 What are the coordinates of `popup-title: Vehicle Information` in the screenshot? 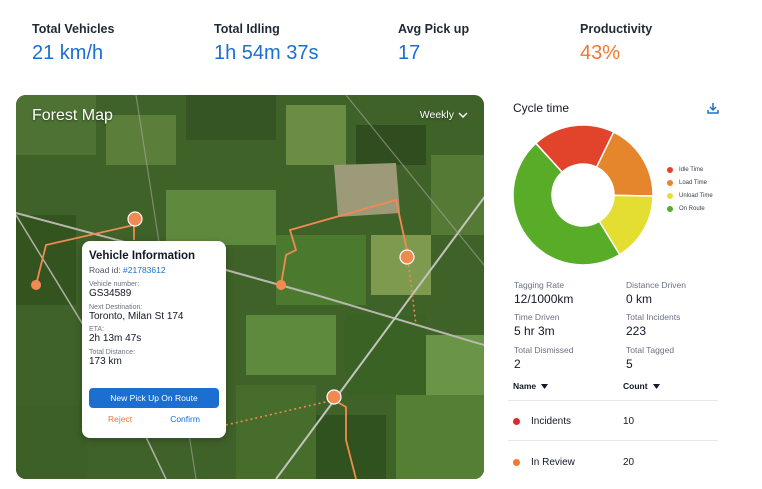 It's located at (142, 256).